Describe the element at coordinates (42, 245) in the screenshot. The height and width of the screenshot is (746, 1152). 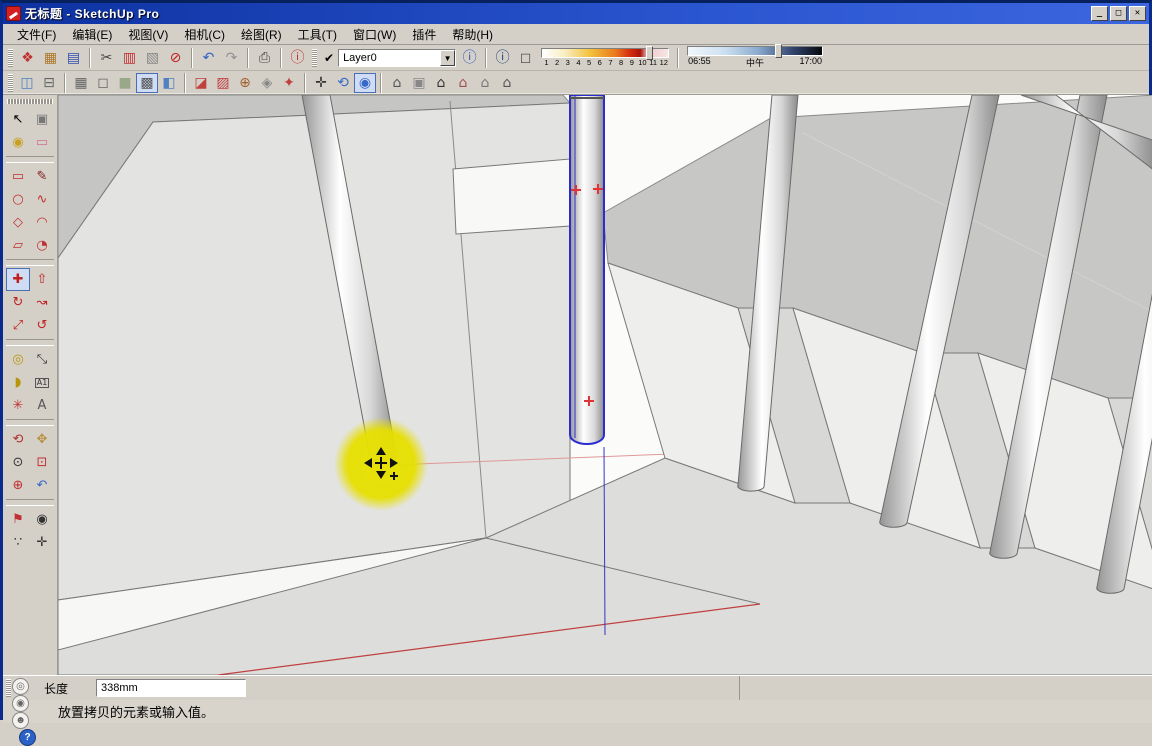
I see `pie-tool: ◔` at that location.